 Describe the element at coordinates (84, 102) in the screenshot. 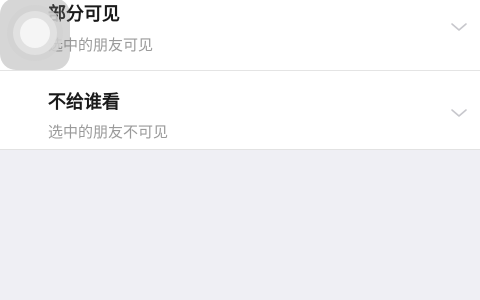

I see `option-title: 不给谁看` at that location.